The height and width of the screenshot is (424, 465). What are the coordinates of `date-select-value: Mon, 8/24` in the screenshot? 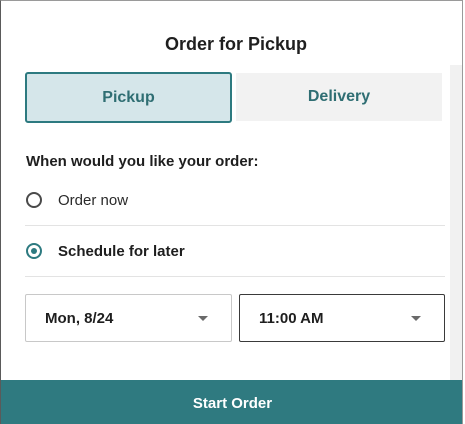 It's located at (79, 318).